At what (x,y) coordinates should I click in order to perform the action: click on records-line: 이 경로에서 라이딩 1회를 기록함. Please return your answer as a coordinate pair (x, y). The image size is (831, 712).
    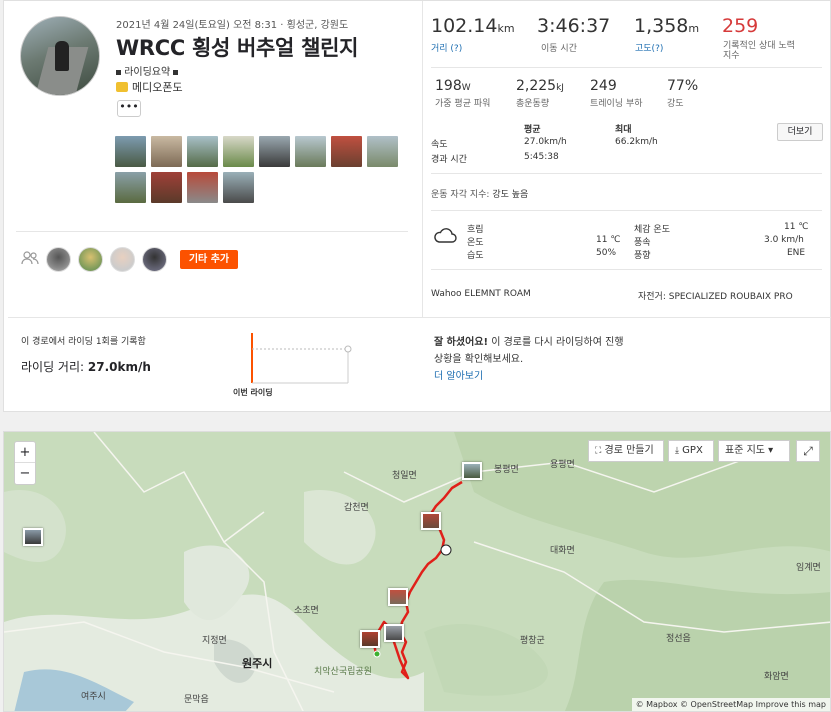
    Looking at the image, I should click on (83, 342).